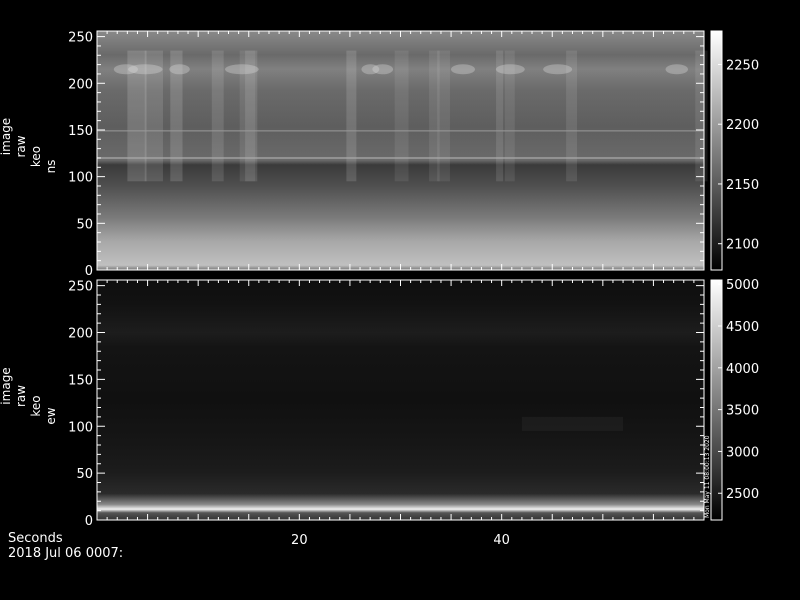  I want to click on y-axis-label-line: ns, so click(51, 167).